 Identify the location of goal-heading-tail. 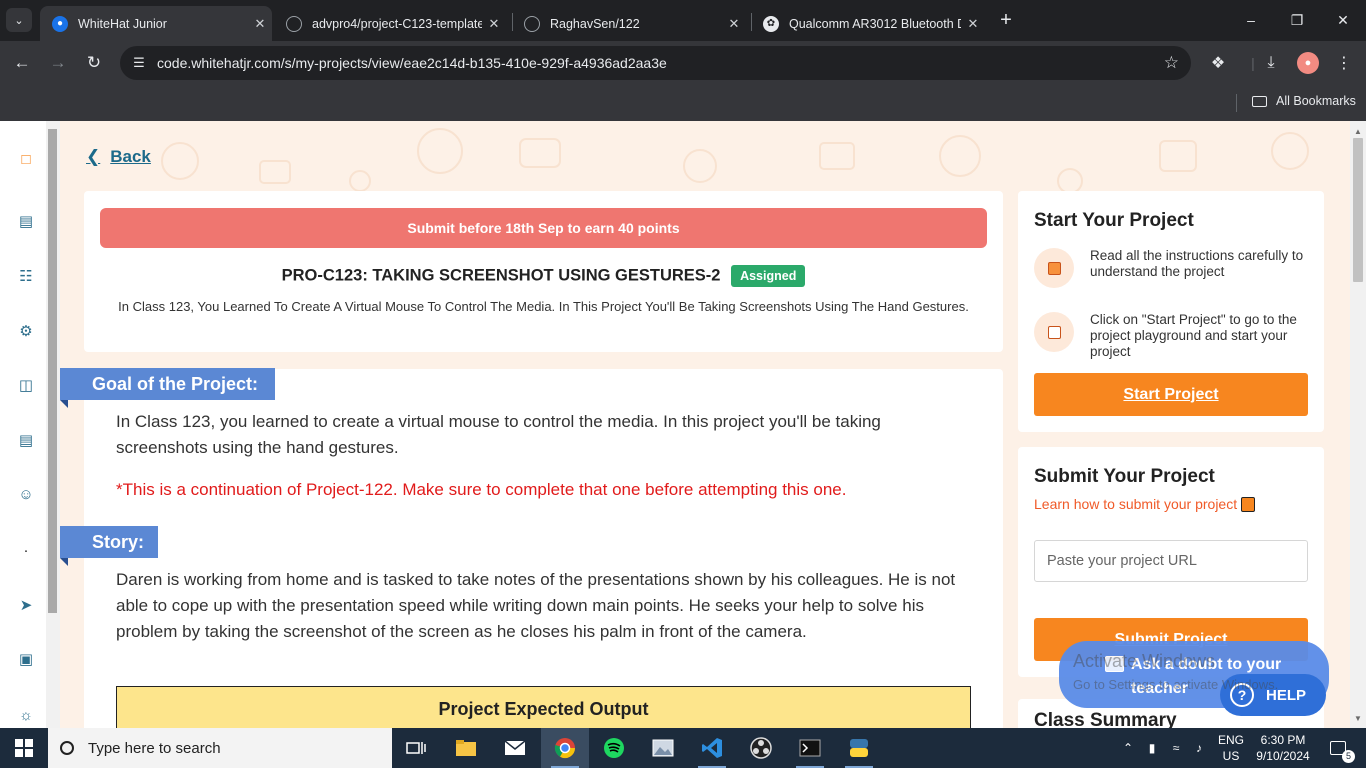
(64, 404).